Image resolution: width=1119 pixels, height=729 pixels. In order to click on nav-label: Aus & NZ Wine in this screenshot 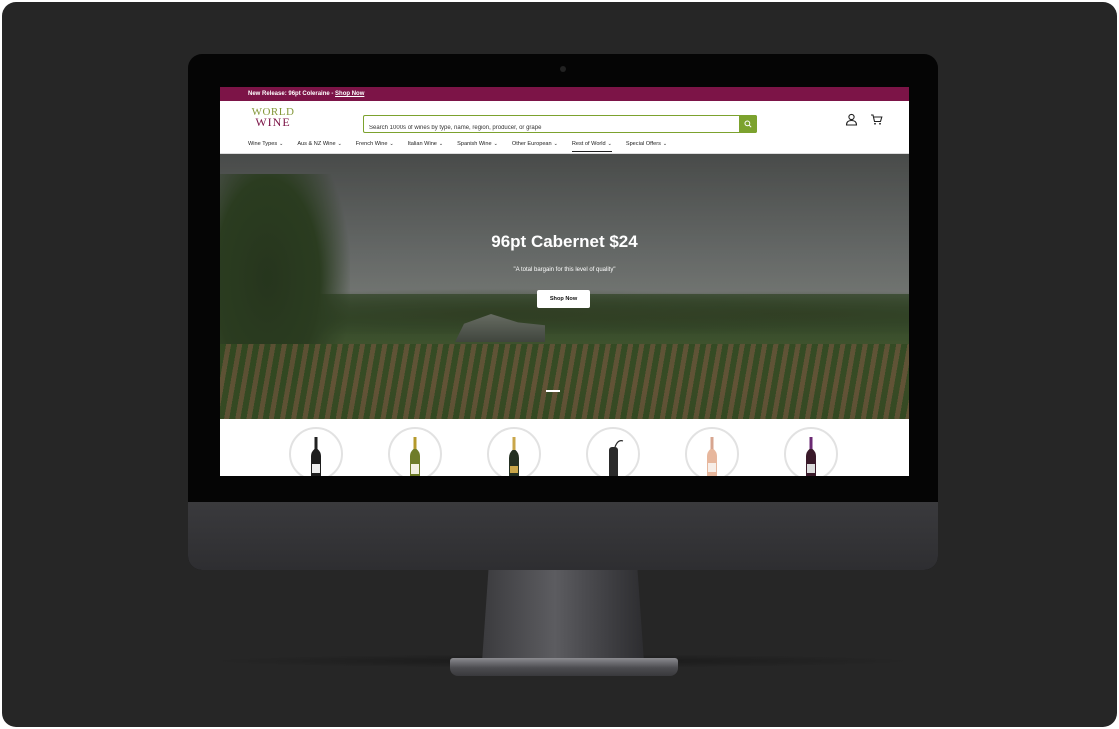, I will do `click(316, 143)`.